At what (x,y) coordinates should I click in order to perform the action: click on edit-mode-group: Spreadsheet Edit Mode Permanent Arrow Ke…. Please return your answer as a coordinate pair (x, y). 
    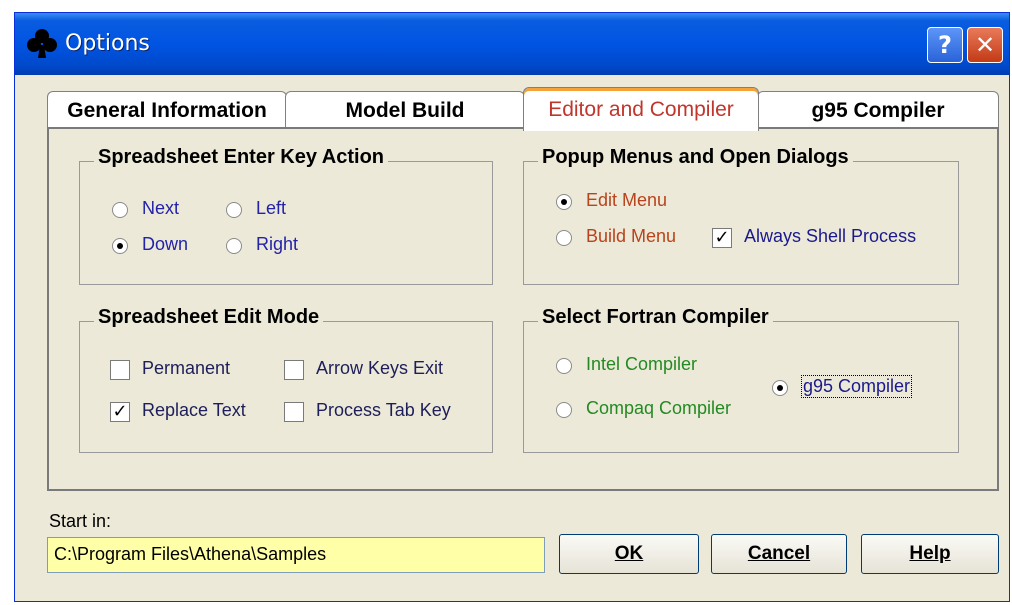
    Looking at the image, I should click on (286, 379).